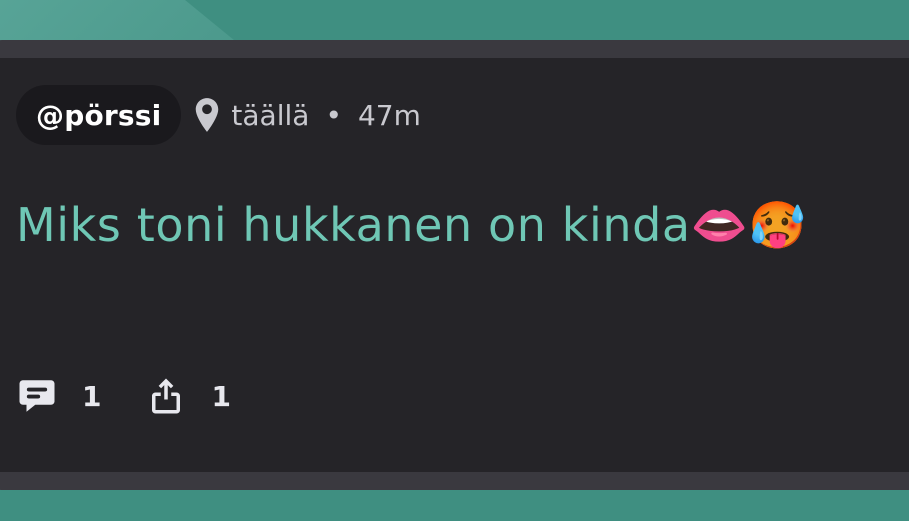 This screenshot has width=909, height=521. Describe the element at coordinates (207, 115) in the screenshot. I see `map-pin-icon` at that location.